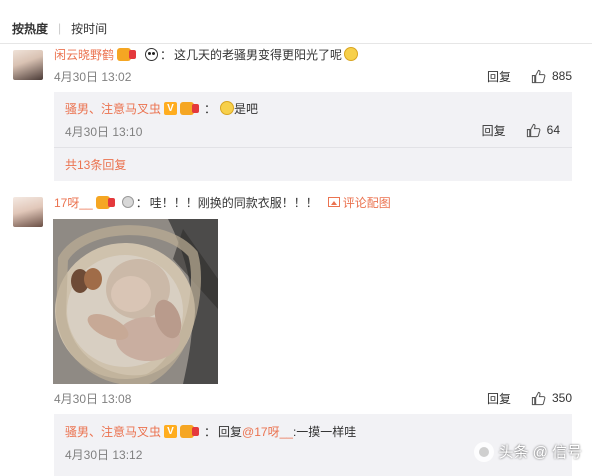 This screenshot has width=592, height=476. I want to click on comment-text: 这几天的老骚男变得更阳光了呢, so click(258, 54).